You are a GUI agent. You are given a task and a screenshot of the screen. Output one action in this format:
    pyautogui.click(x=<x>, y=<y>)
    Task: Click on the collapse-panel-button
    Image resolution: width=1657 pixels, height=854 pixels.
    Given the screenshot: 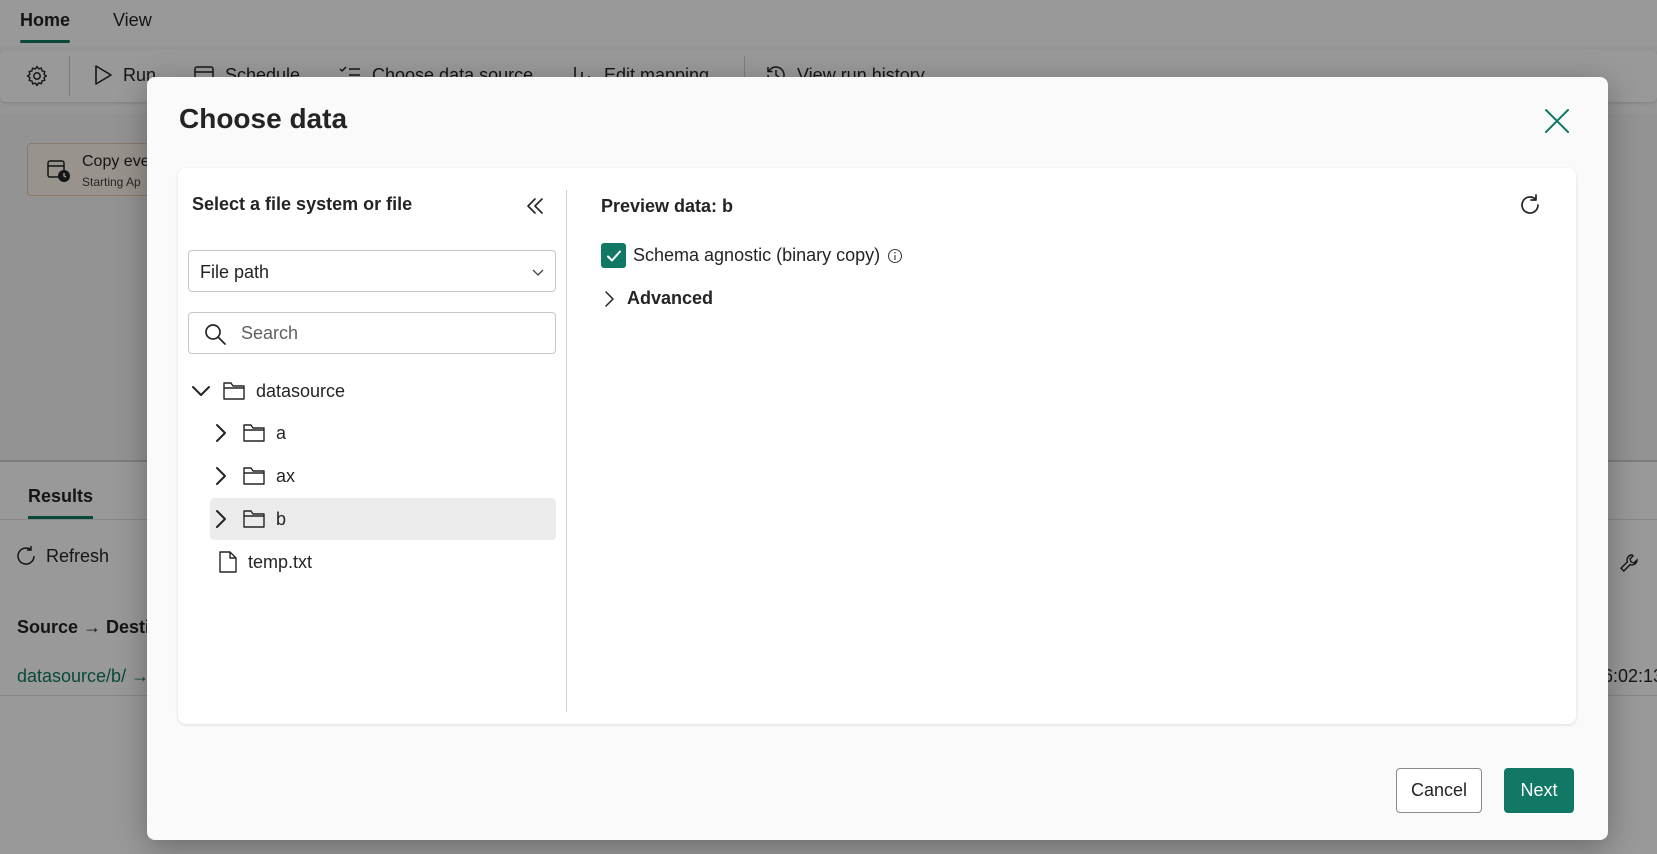 What is the action you would take?
    pyautogui.click(x=535, y=206)
    